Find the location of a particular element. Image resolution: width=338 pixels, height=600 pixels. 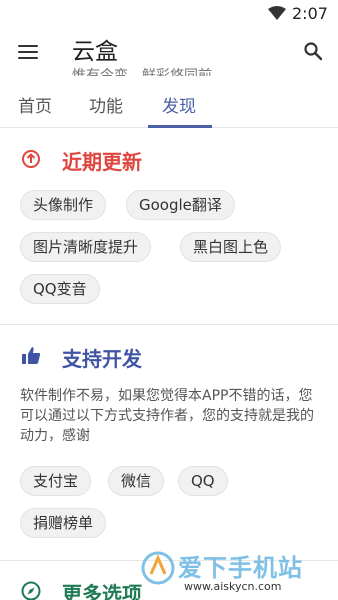

chip-avatar-maker: 头像制作 is located at coordinates (63, 205).